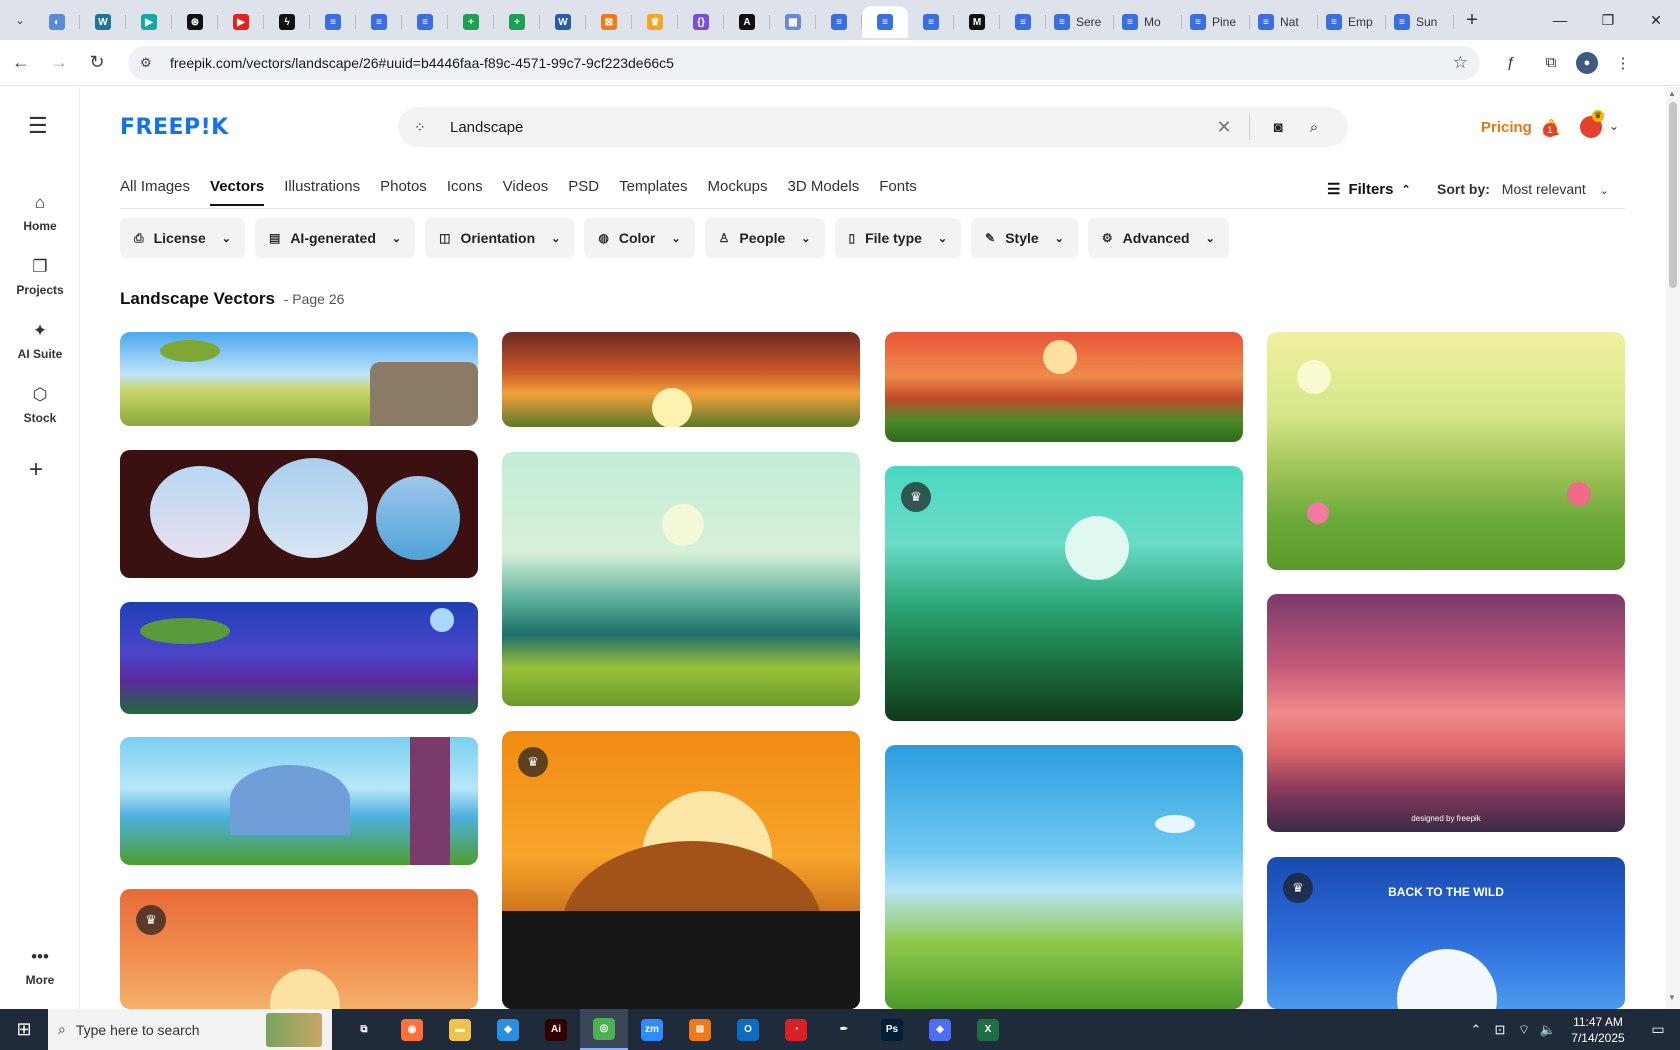 This screenshot has width=1680, height=1050. What do you see at coordinates (1523, 189) in the screenshot?
I see `sort-dropdown: Sort by: Most relevant ⌄` at bounding box center [1523, 189].